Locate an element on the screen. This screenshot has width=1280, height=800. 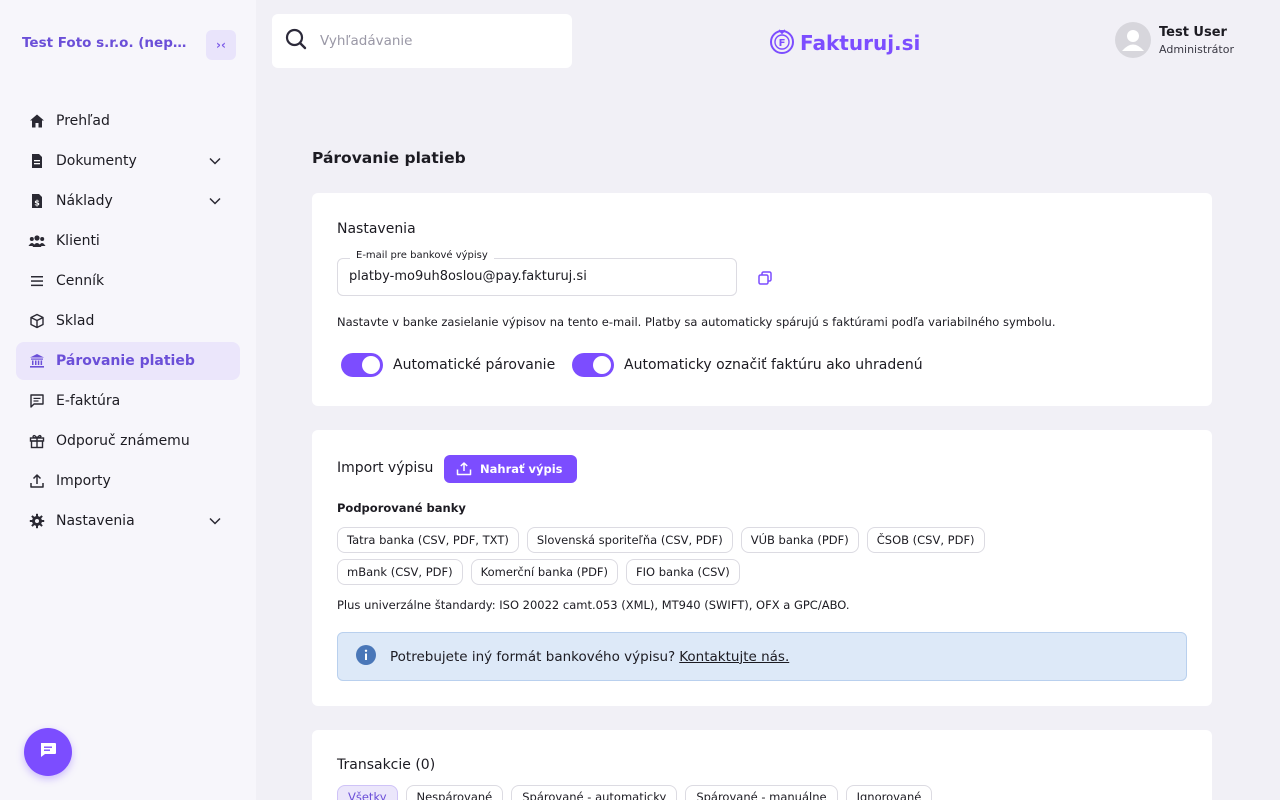
sidebar-item-label: Dokumenty is located at coordinates (96, 161).